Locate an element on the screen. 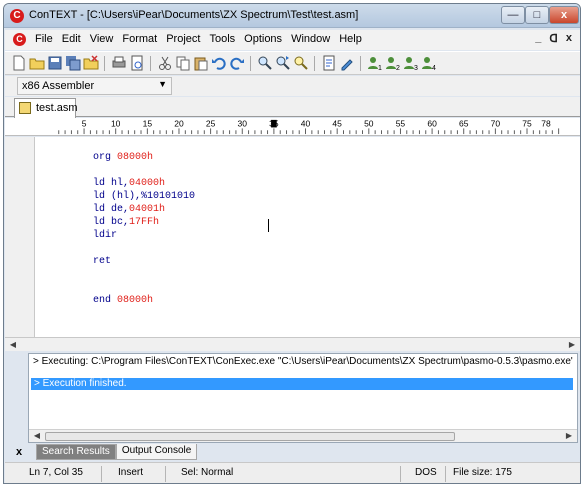 This screenshot has height=488, width=585. user-exec-2-icon: 2 is located at coordinates (393, 63).